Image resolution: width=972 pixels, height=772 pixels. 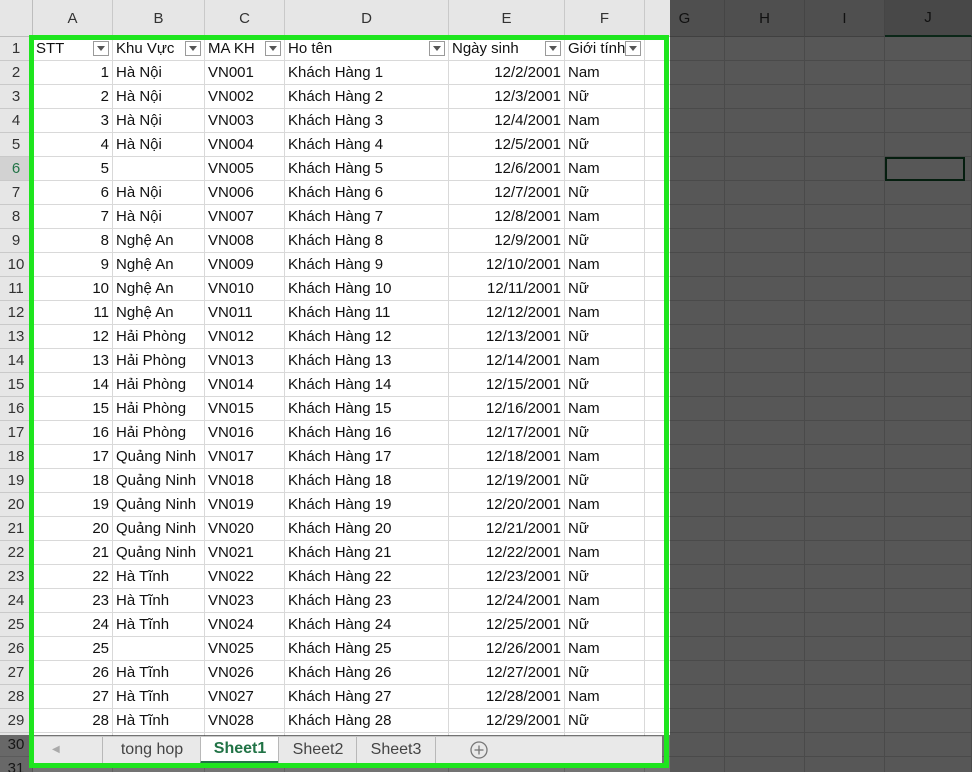 What do you see at coordinates (845, 529) in the screenshot?
I see `cell-i21` at bounding box center [845, 529].